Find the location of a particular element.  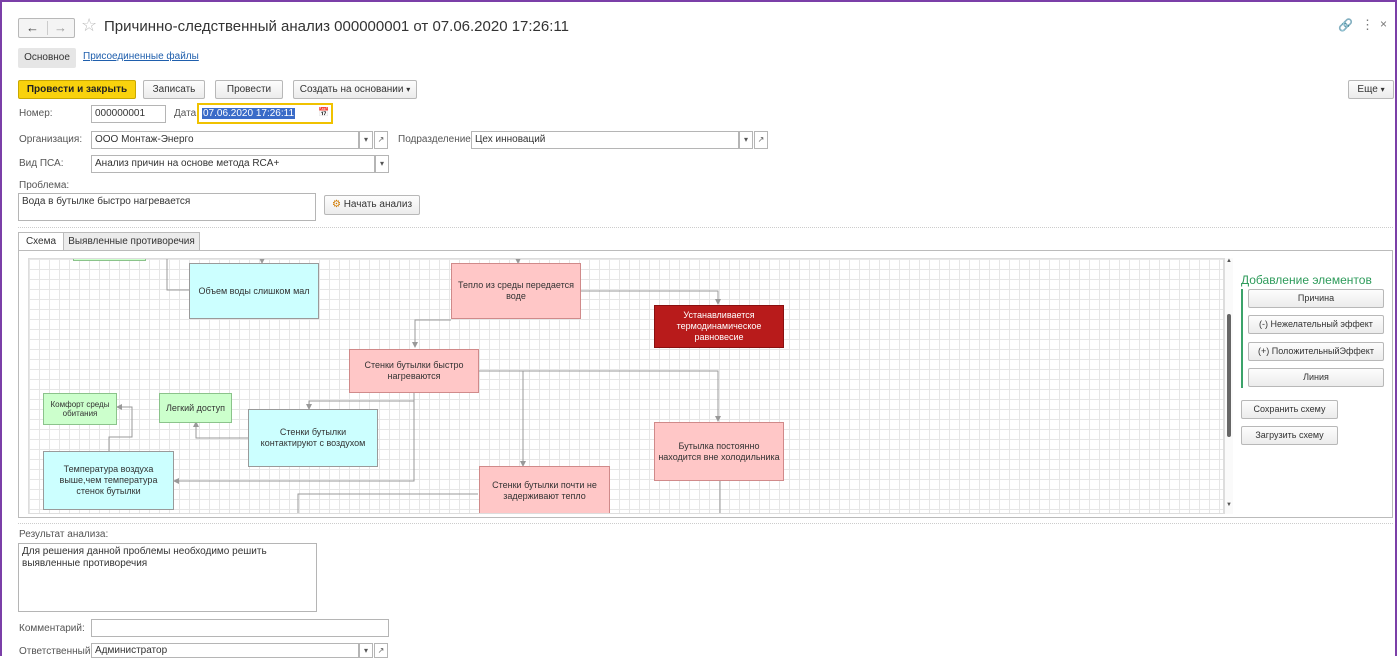

dept-label: Подразделение: is located at coordinates (436, 139).